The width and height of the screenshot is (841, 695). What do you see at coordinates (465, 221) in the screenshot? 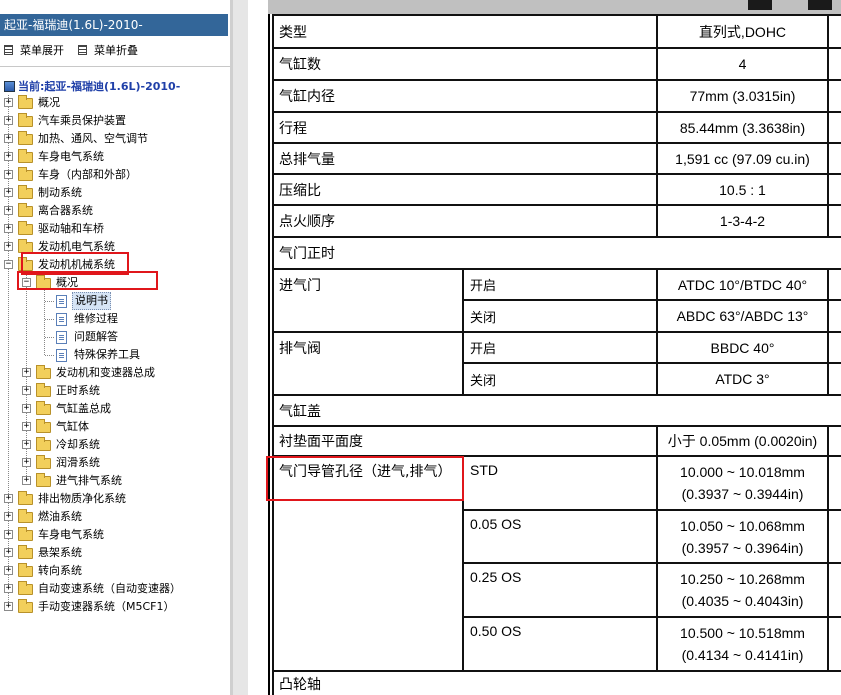
I see `spec-label: 点火顺序` at bounding box center [465, 221].